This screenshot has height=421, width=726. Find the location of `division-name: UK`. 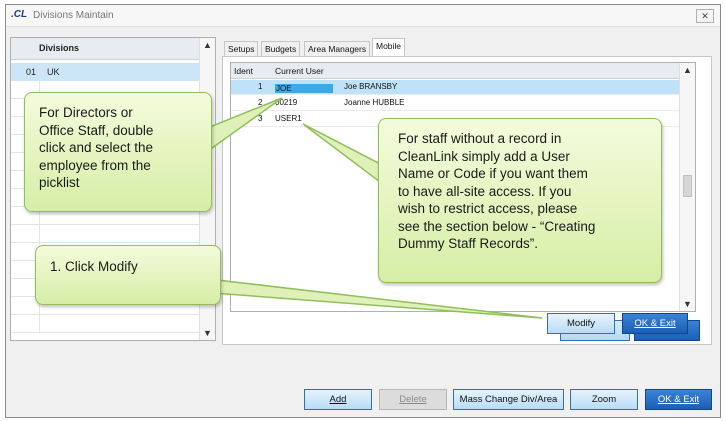

division-name: UK is located at coordinates (53, 72).